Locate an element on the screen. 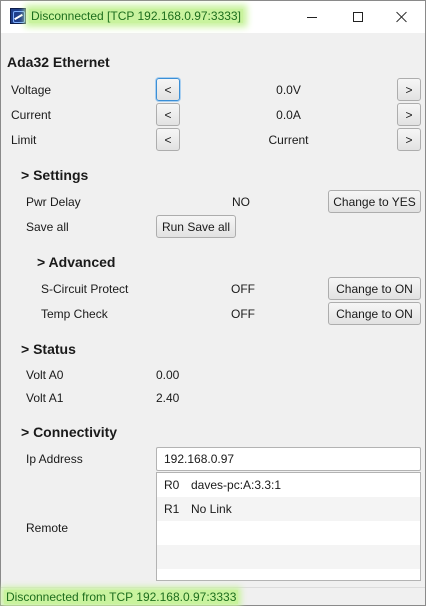  minimize-icon is located at coordinates (312, 17).